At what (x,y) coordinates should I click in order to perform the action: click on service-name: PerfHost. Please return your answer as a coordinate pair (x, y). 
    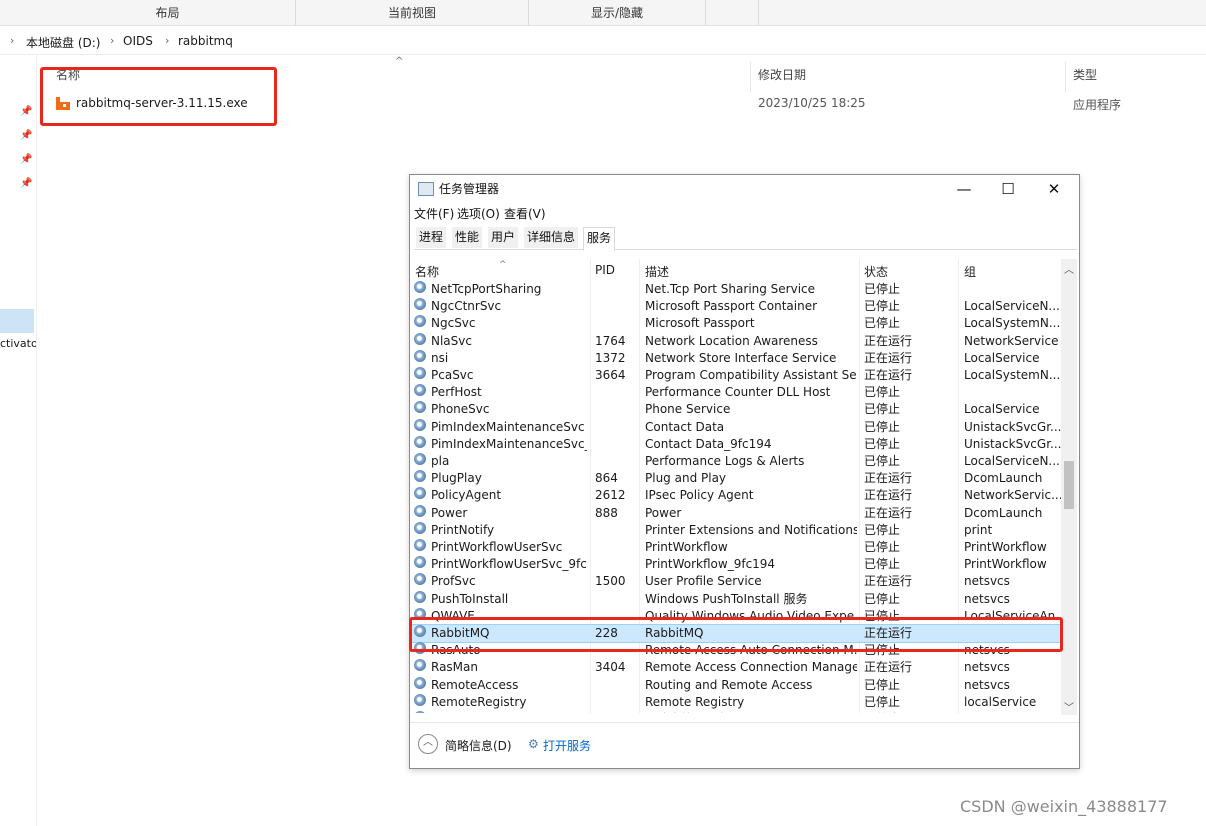
    Looking at the image, I should click on (456, 392).